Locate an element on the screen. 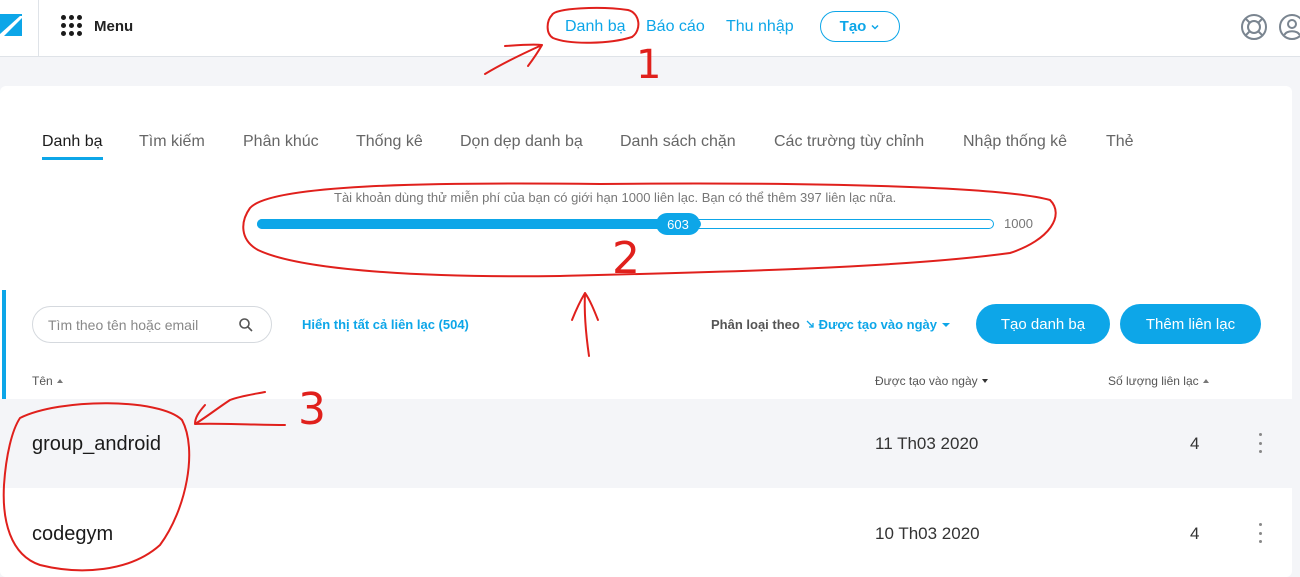 This screenshot has height=577, width=1300. column-header-label: Tên is located at coordinates (42, 381).